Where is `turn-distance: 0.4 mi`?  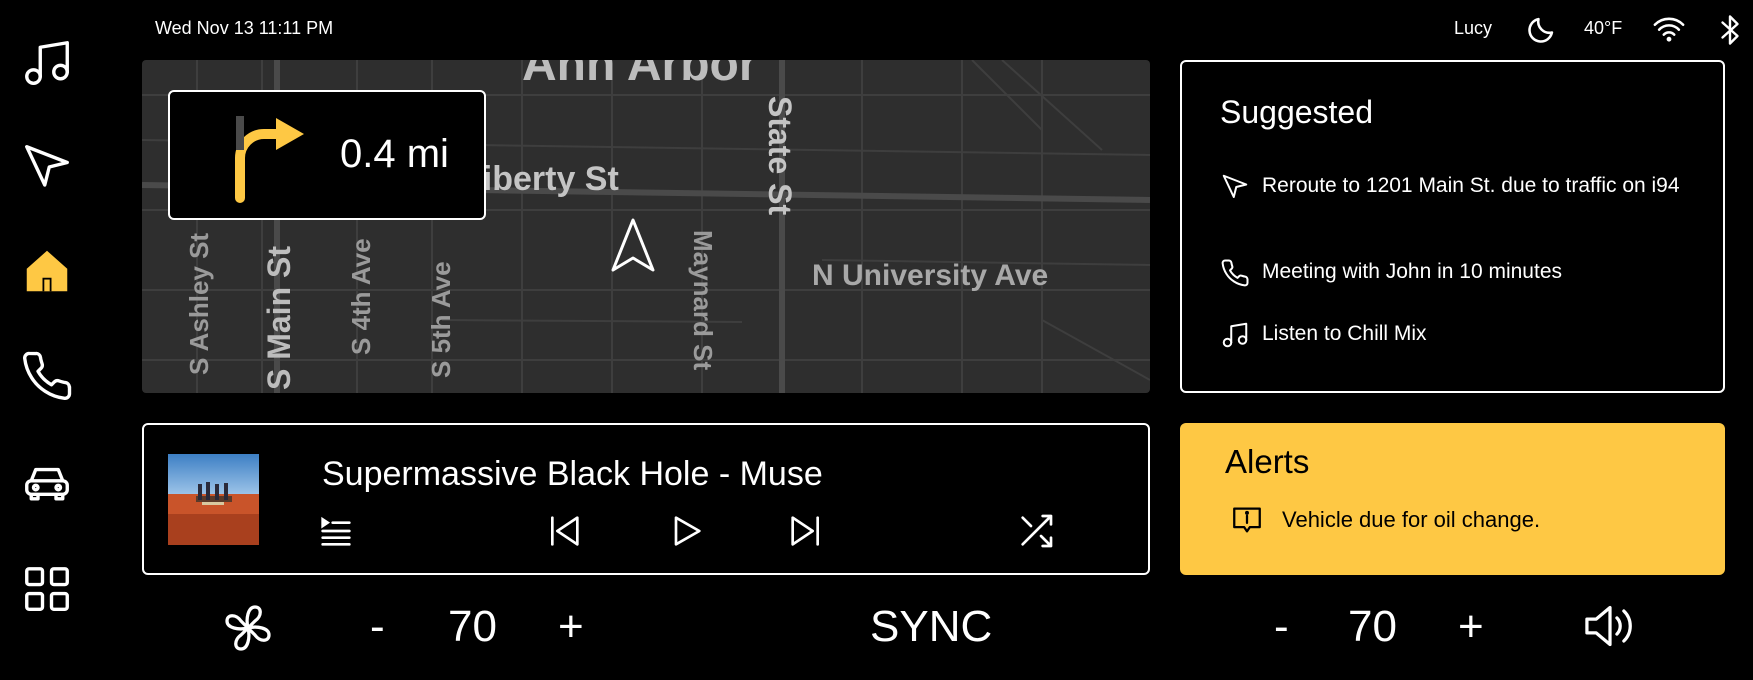 turn-distance: 0.4 mi is located at coordinates (394, 154).